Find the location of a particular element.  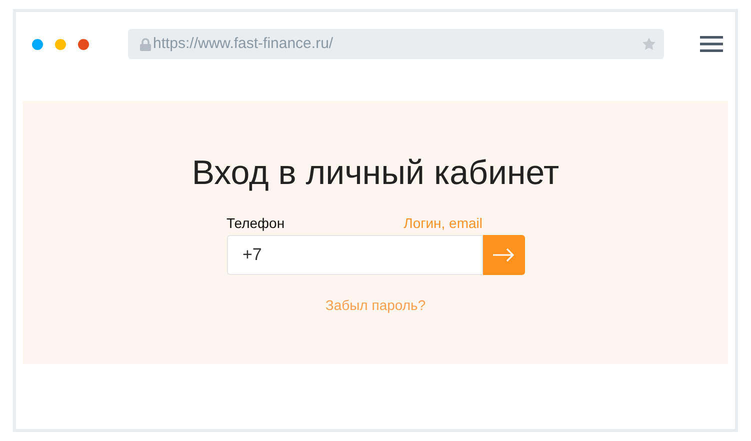

lock-icon is located at coordinates (145, 44).